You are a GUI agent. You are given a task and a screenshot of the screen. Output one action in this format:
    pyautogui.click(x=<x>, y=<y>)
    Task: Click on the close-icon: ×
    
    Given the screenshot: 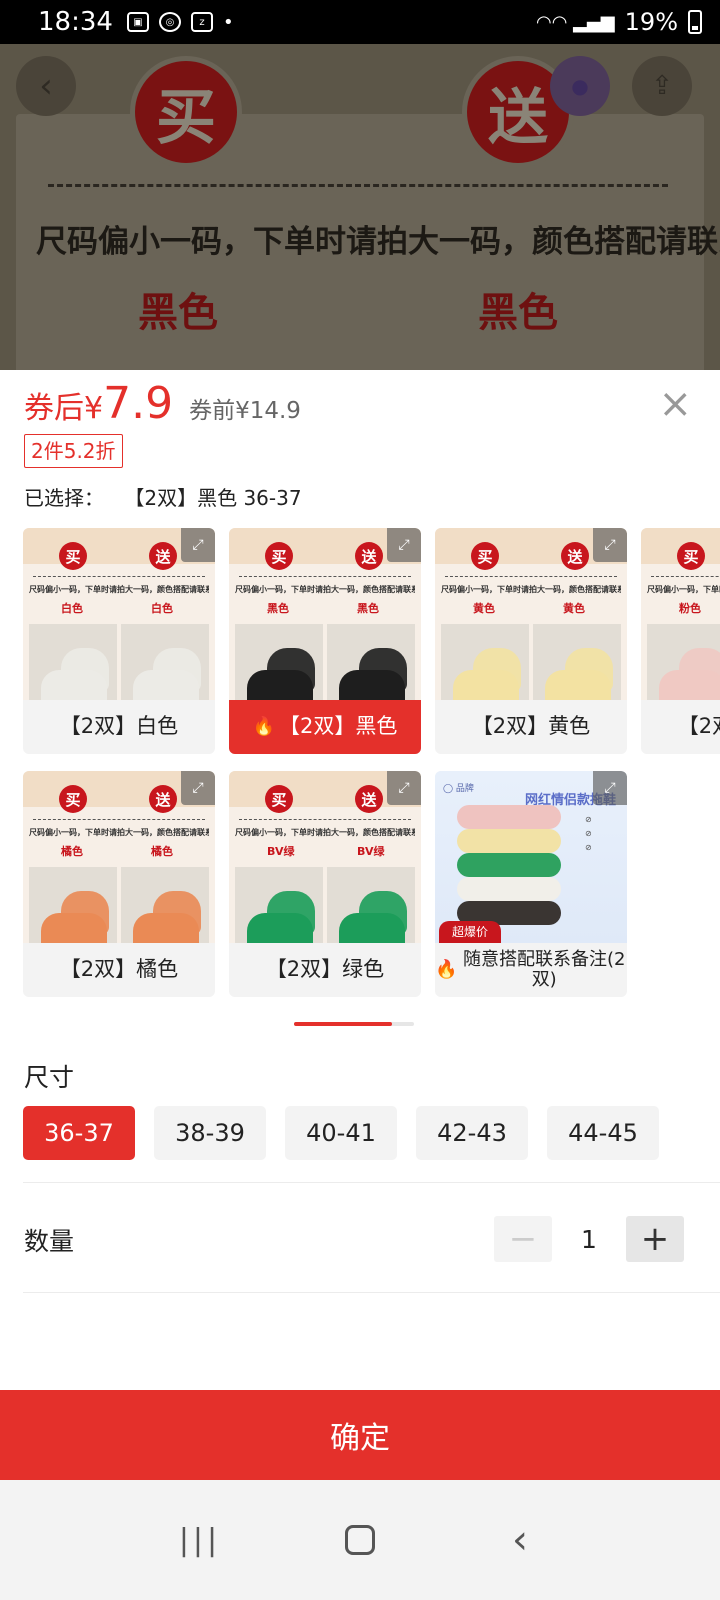 What is the action you would take?
    pyautogui.click(x=675, y=404)
    